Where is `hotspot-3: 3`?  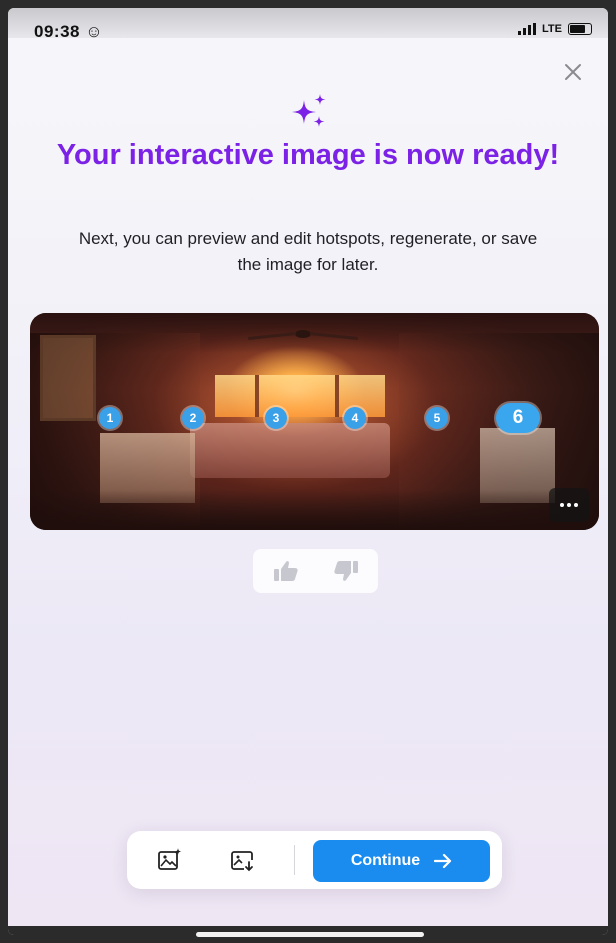 hotspot-3: 3 is located at coordinates (276, 418).